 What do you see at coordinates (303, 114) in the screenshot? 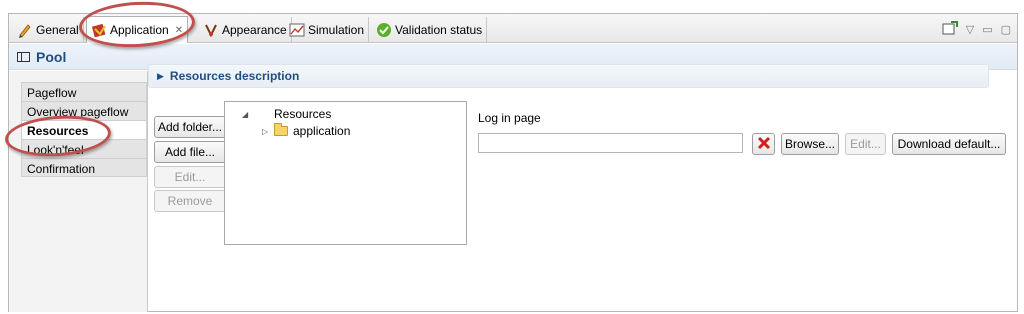
I see `tree-root-label: Resources` at bounding box center [303, 114].